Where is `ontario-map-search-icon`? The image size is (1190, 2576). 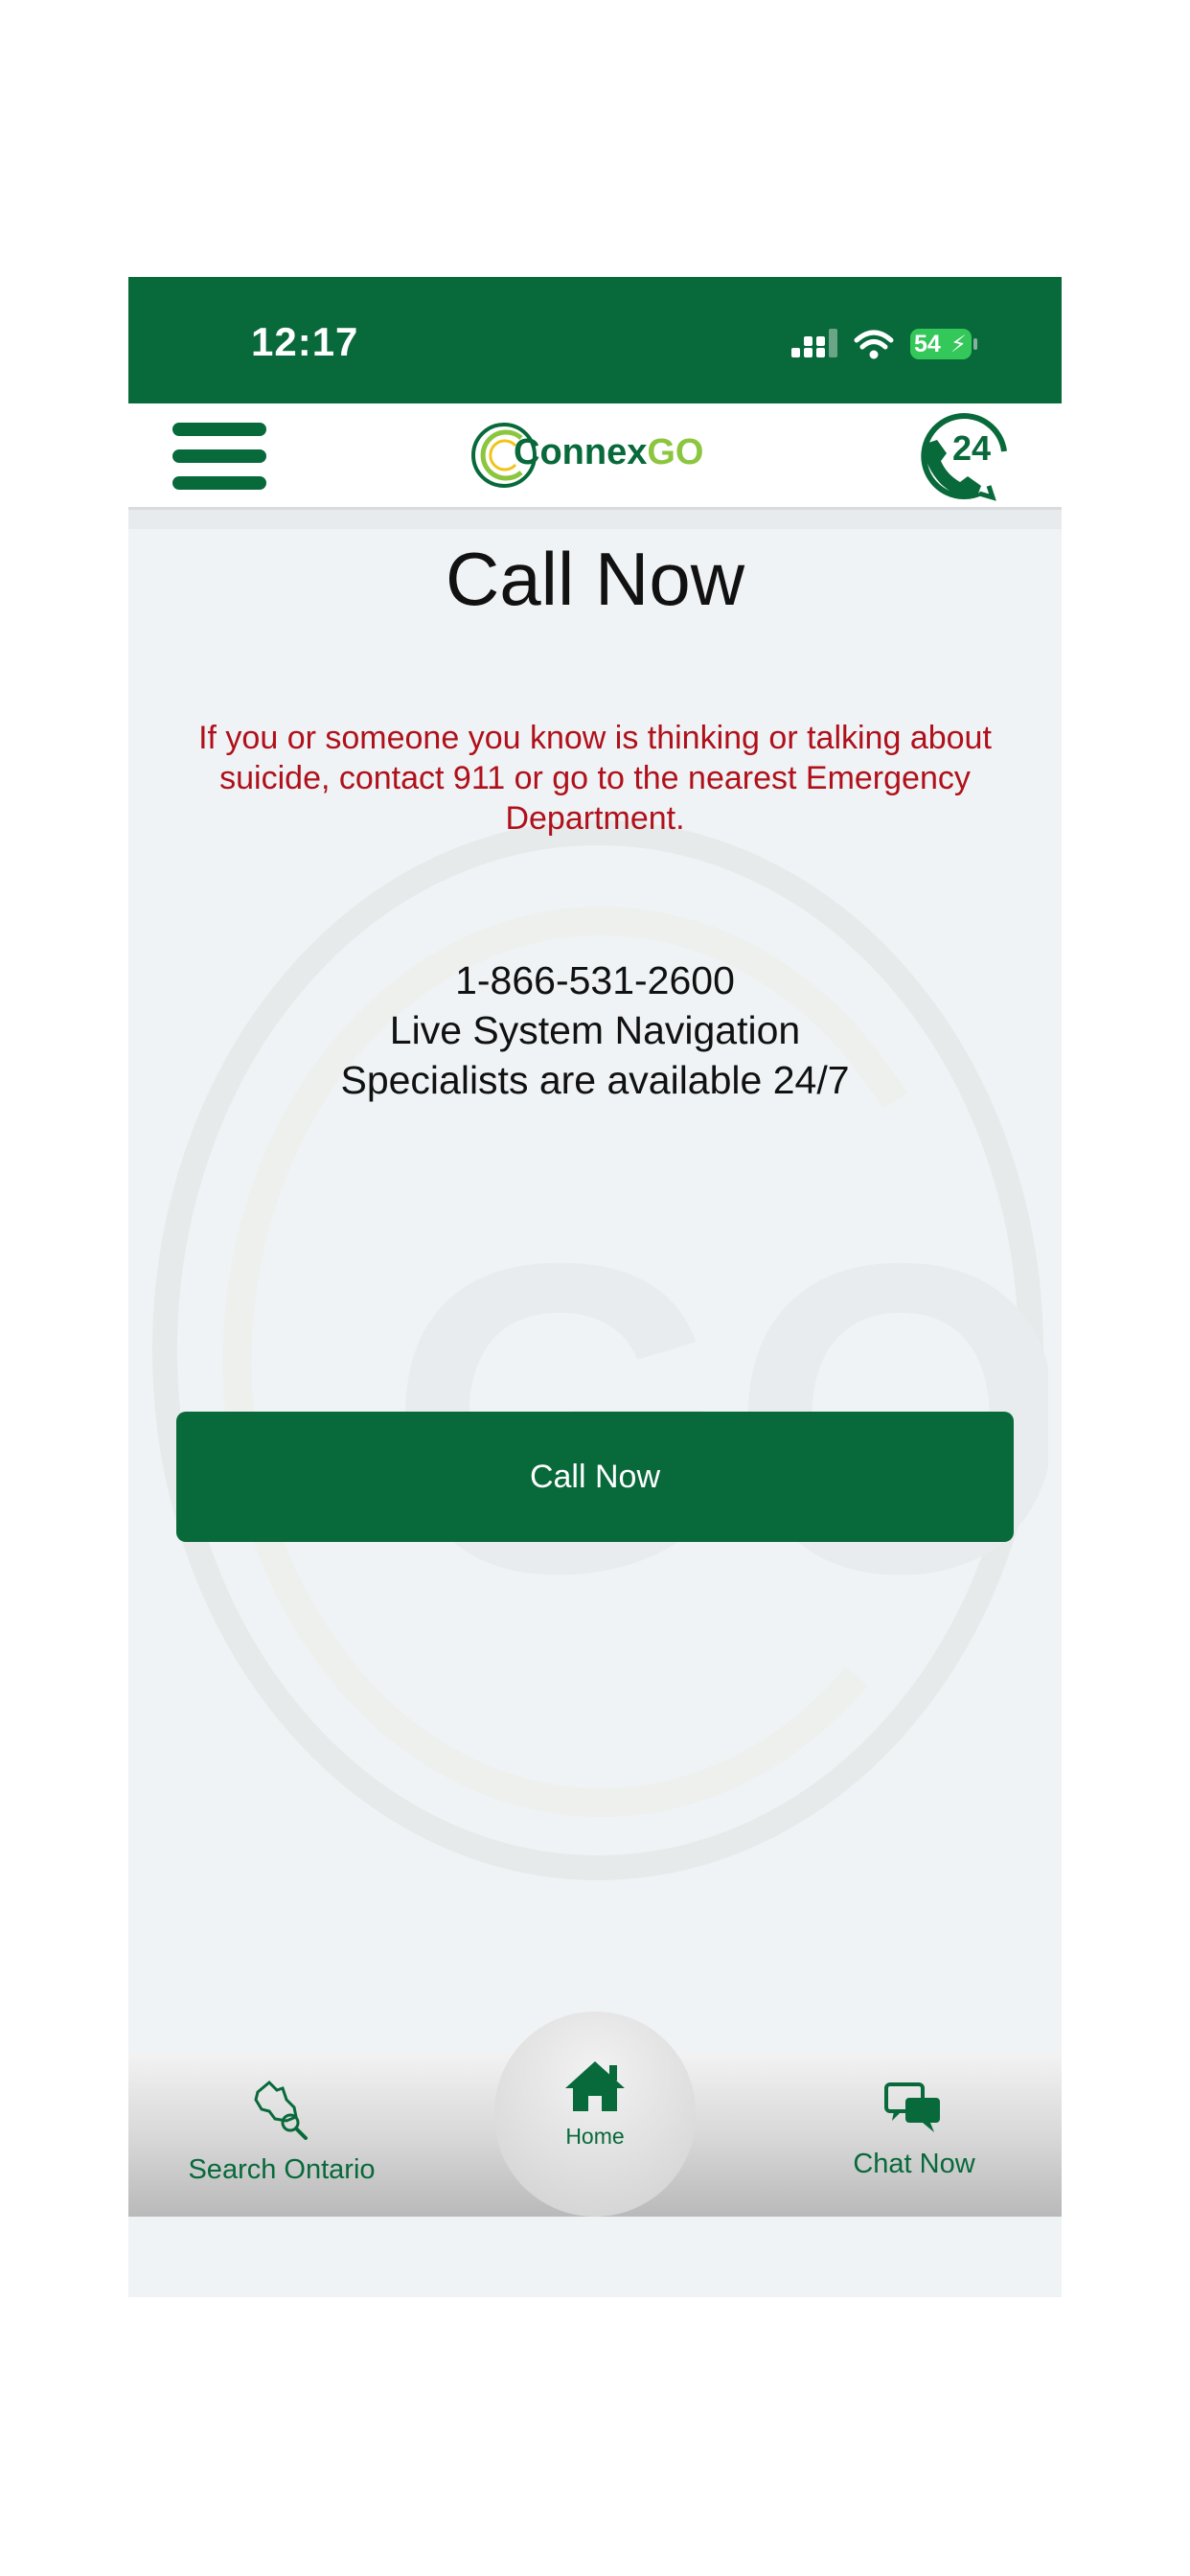
ontario-map-search-icon is located at coordinates (281, 2110).